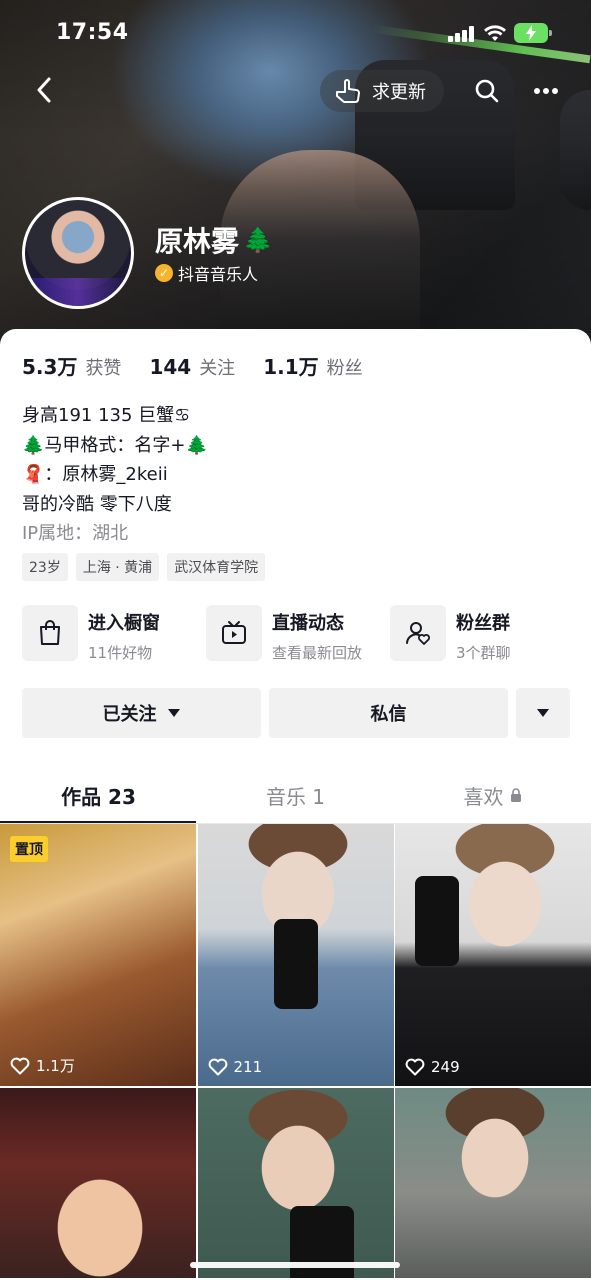 Image resolution: width=591 pixels, height=1280 pixels. I want to click on pinned-badge: 置顶, so click(29, 849).